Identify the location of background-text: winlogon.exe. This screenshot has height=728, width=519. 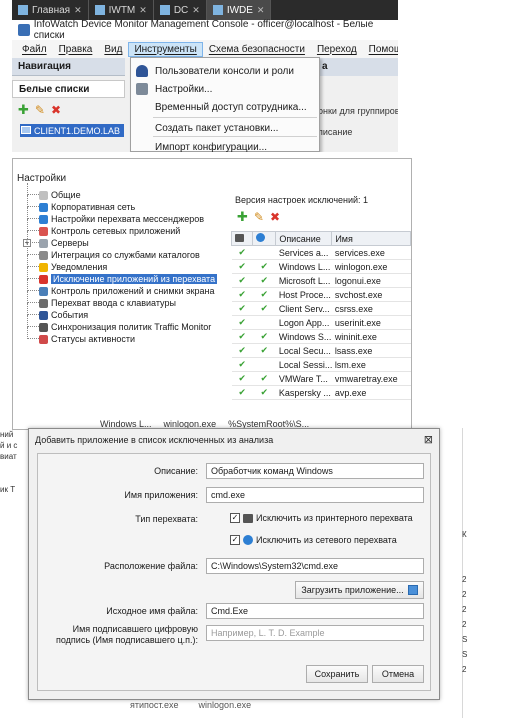
(225, 705).